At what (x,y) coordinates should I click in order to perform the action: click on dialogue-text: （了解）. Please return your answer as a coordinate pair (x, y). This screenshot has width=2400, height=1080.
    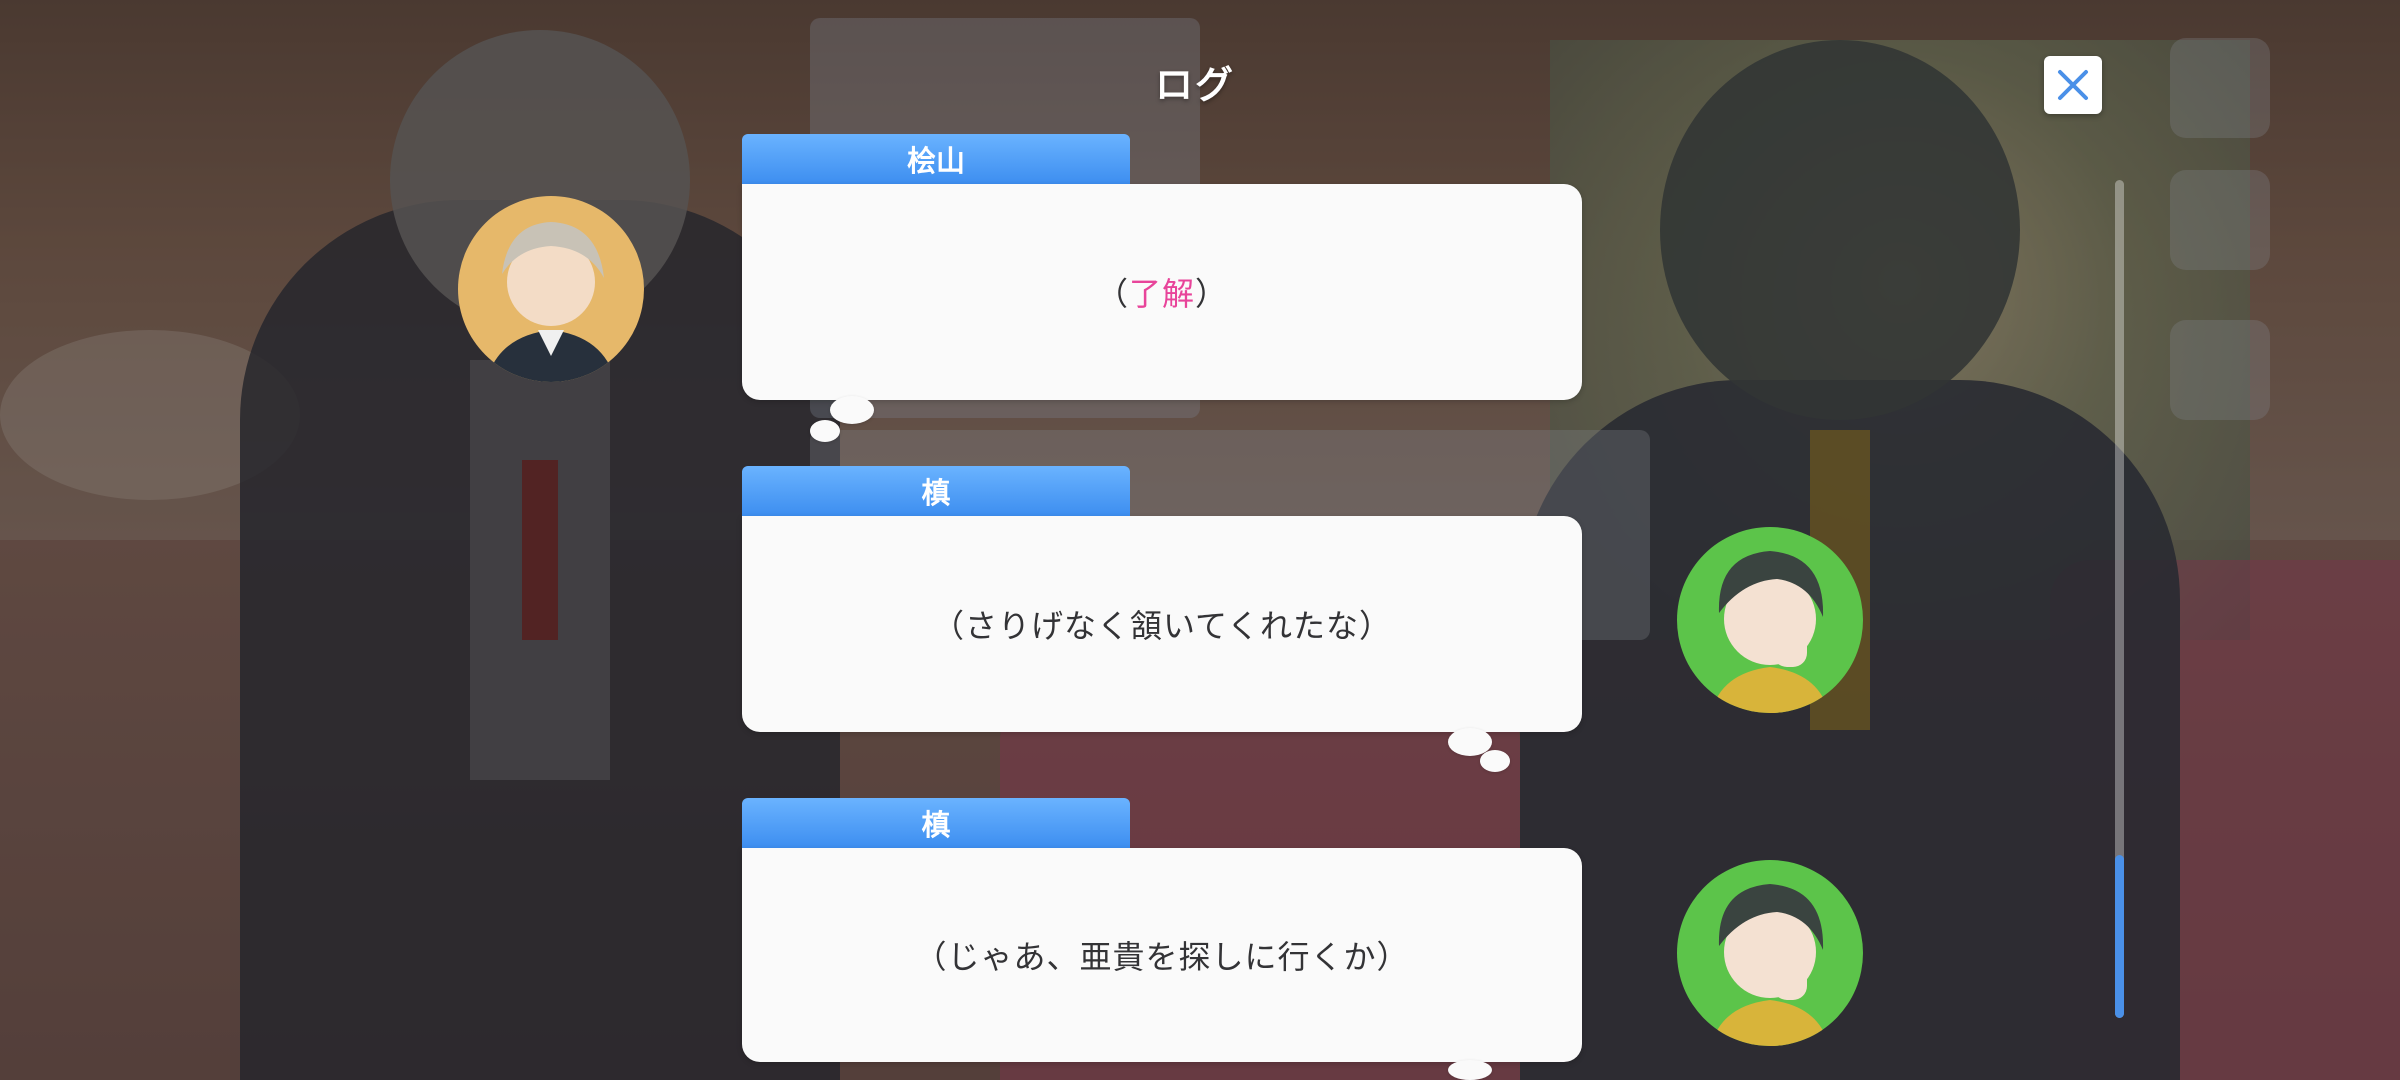
    Looking at the image, I should click on (1162, 294).